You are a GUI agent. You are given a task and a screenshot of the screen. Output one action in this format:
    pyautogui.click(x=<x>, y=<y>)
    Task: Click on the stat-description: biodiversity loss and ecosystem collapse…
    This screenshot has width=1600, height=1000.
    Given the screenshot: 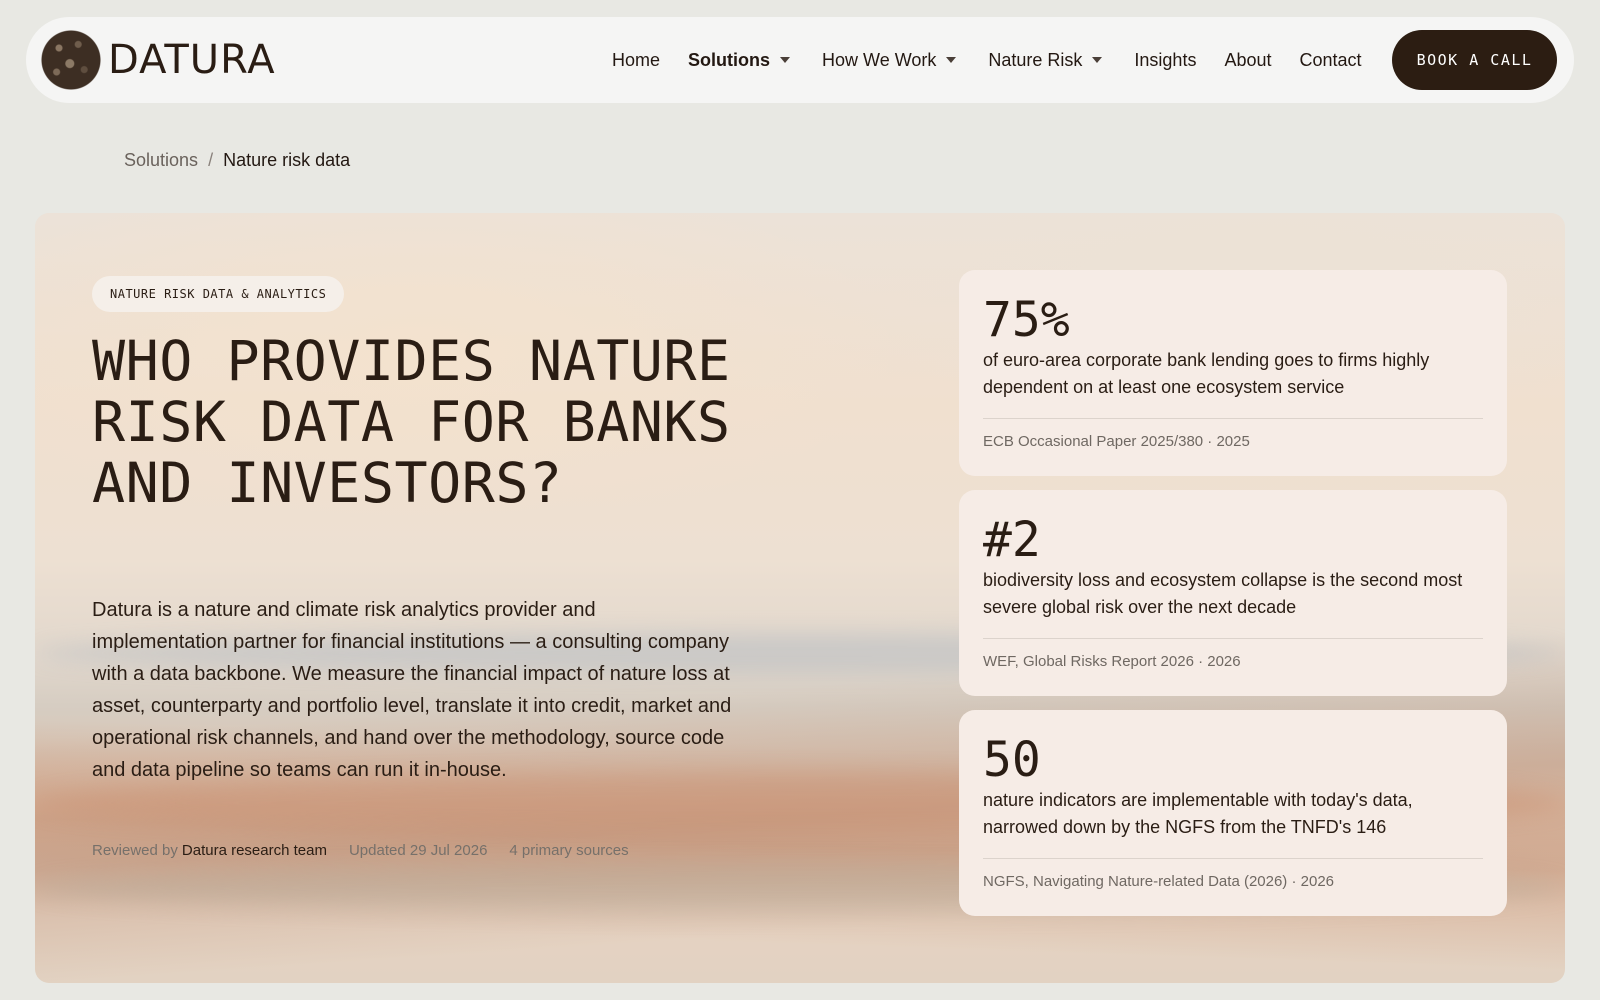 What is the action you would take?
    pyautogui.click(x=1223, y=593)
    